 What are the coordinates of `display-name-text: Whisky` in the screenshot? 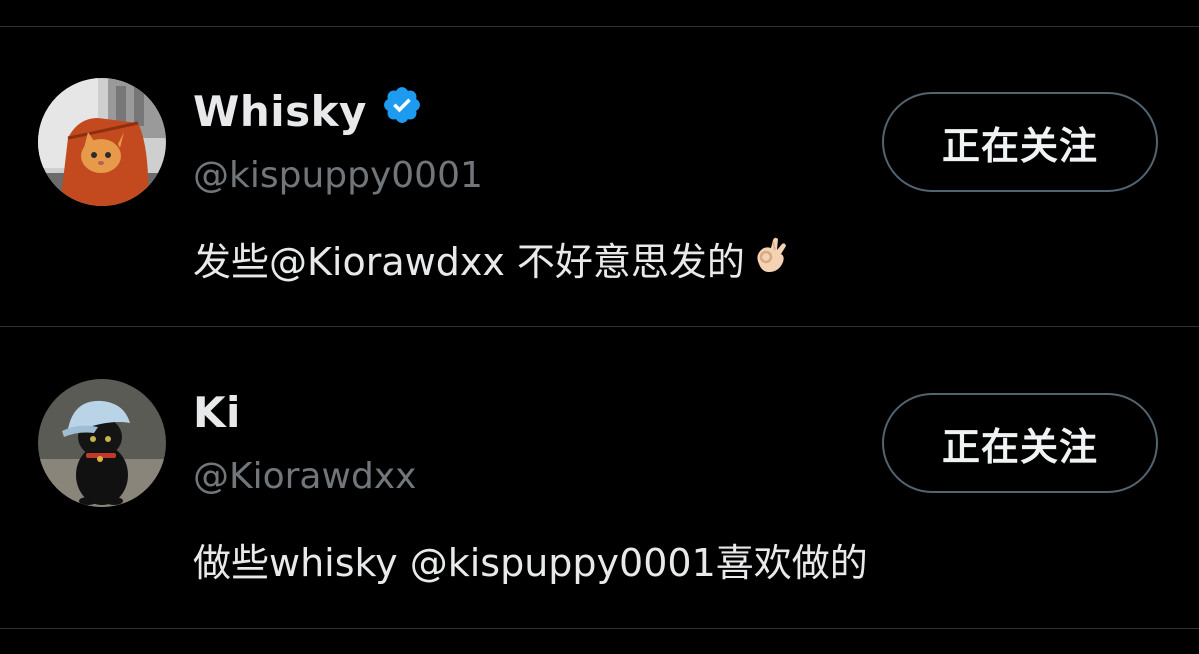 It's located at (280, 111).